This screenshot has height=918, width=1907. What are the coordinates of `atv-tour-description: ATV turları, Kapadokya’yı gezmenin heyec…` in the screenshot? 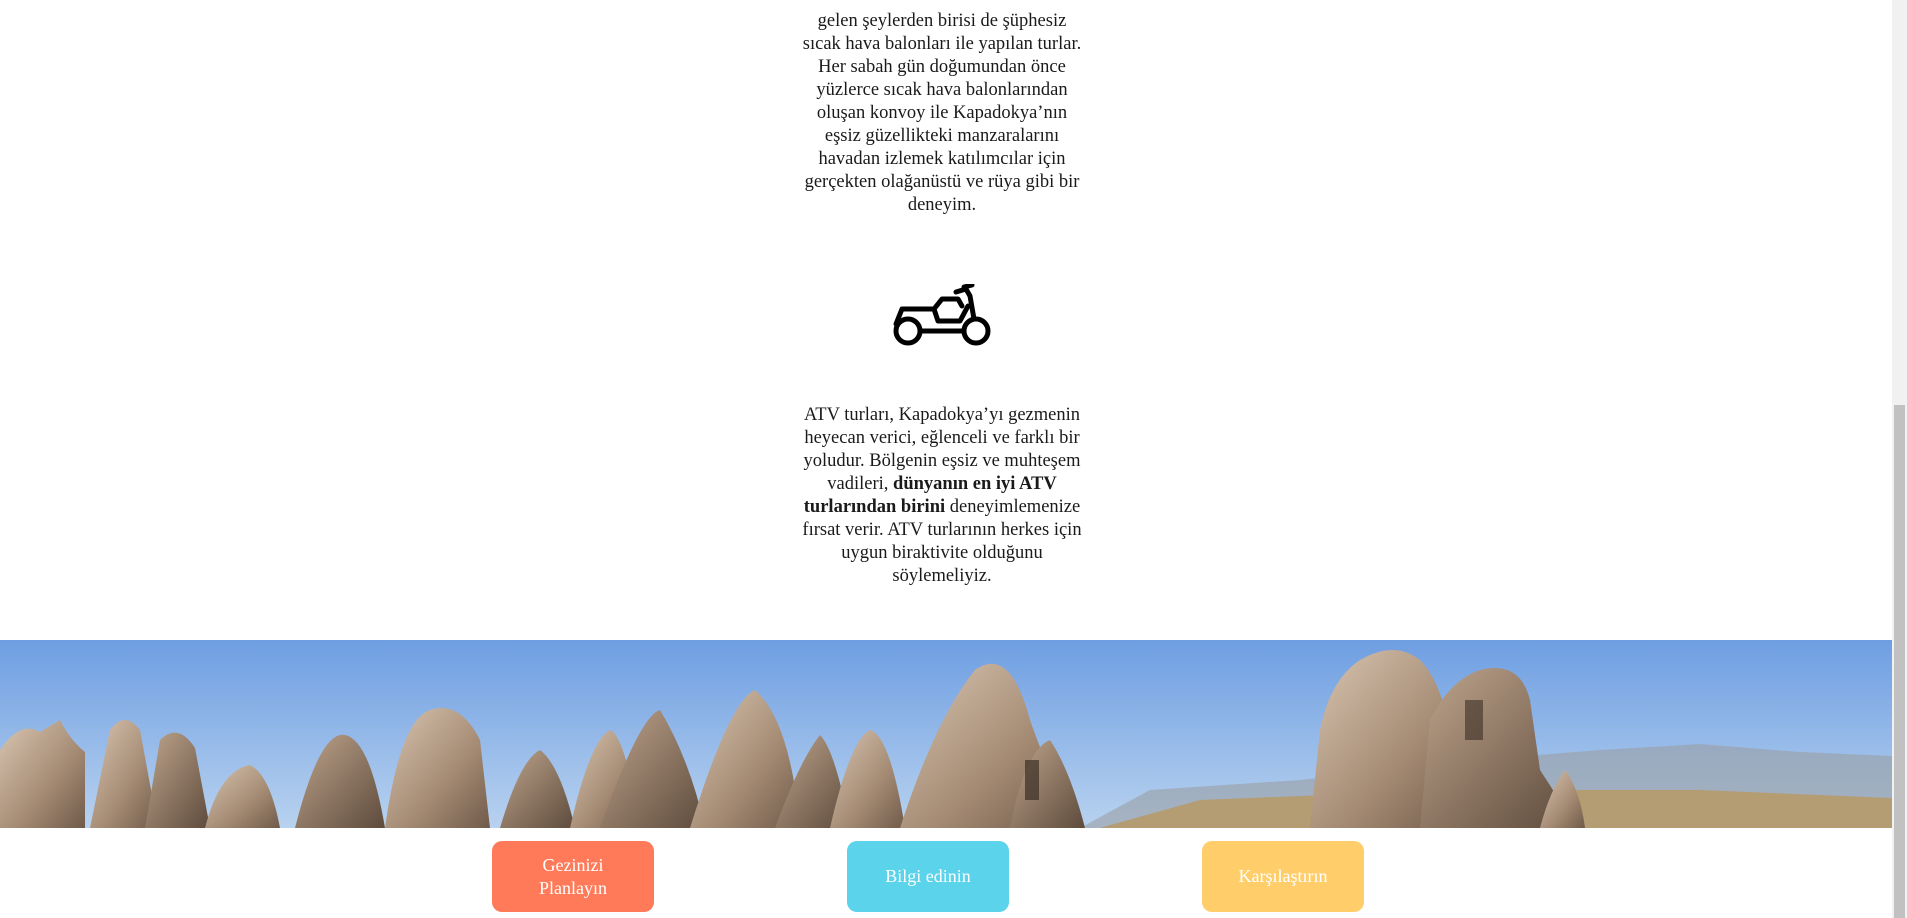 It's located at (942, 496).